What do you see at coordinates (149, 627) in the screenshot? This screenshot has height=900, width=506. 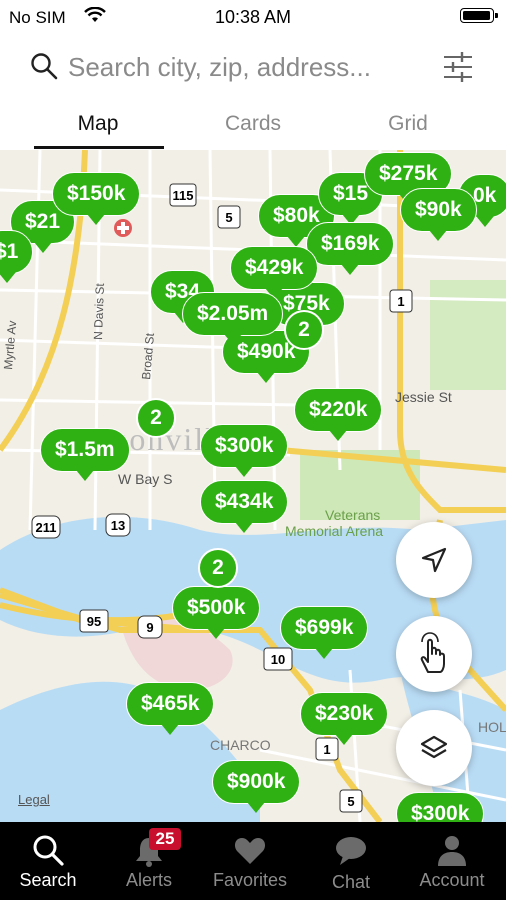 I see `route-shield: 9` at bounding box center [149, 627].